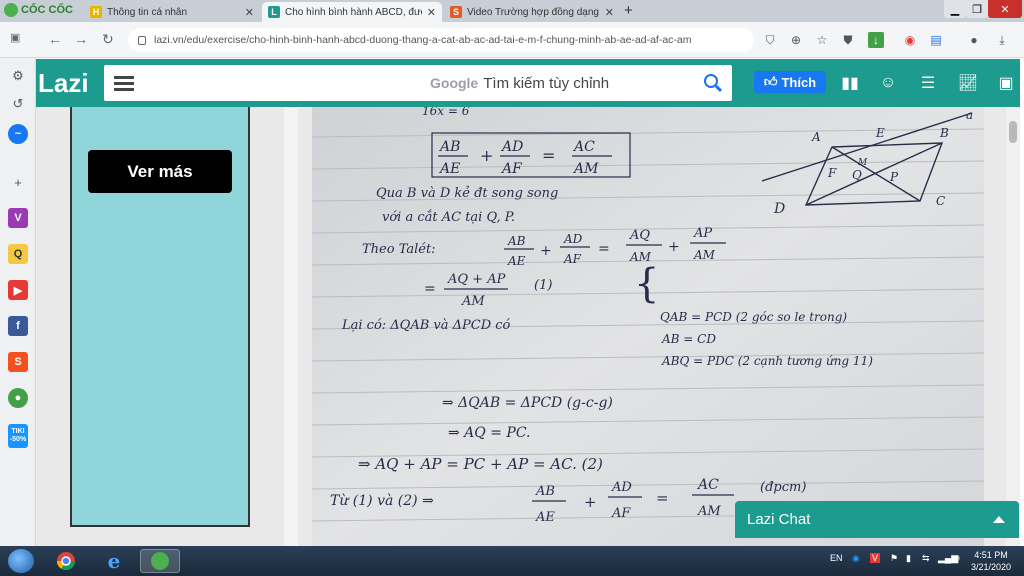  What do you see at coordinates (399, 249) in the screenshot?
I see `note-theo-talet: Theo Talét:` at bounding box center [399, 249].